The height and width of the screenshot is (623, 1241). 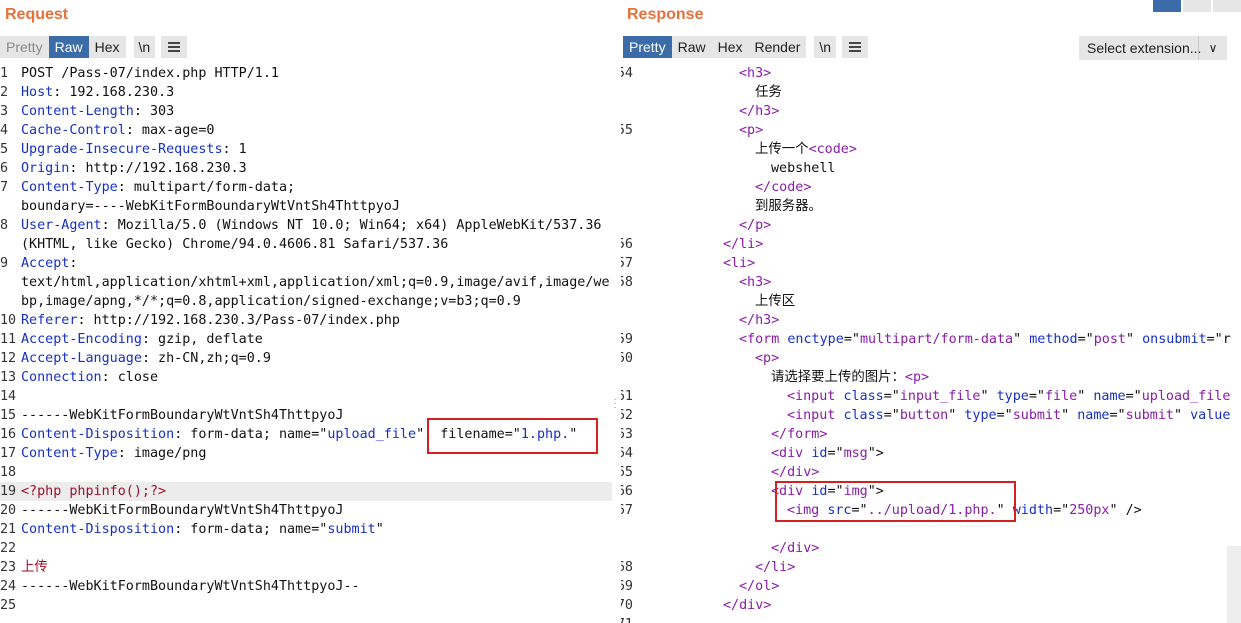 I want to click on code-token: msg, so click(x=855, y=453).